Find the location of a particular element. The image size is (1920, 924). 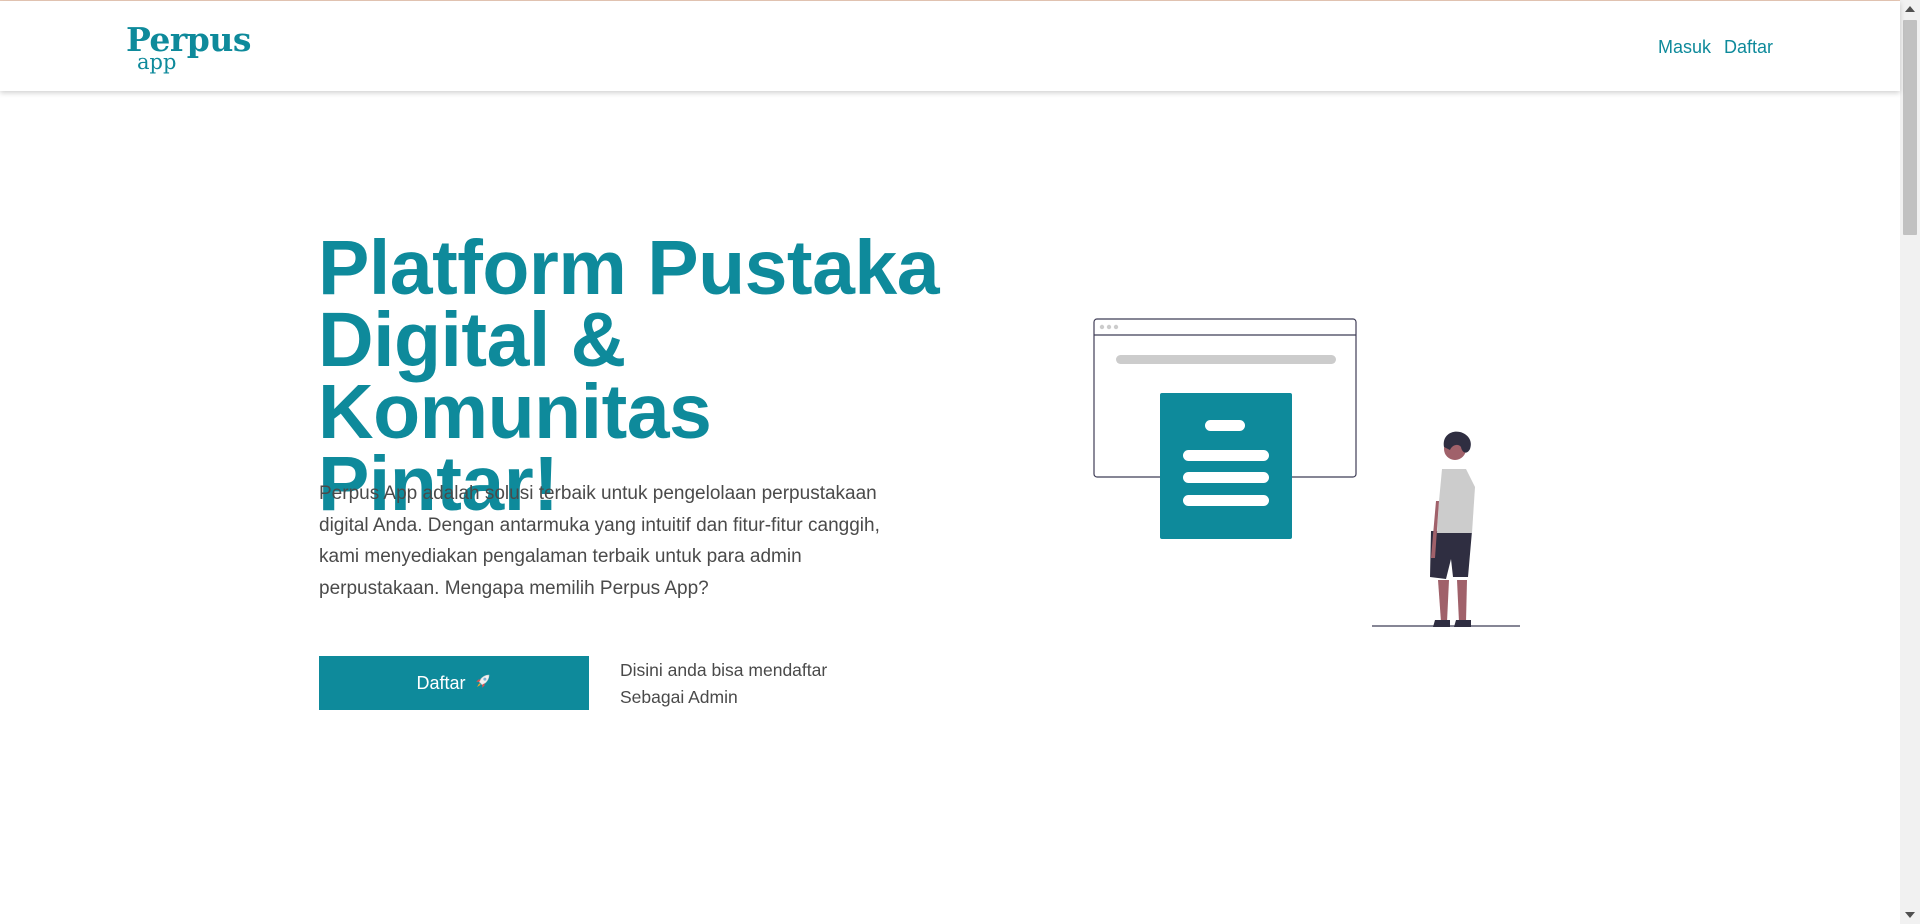

person-illustration is located at coordinates (1446, 529).